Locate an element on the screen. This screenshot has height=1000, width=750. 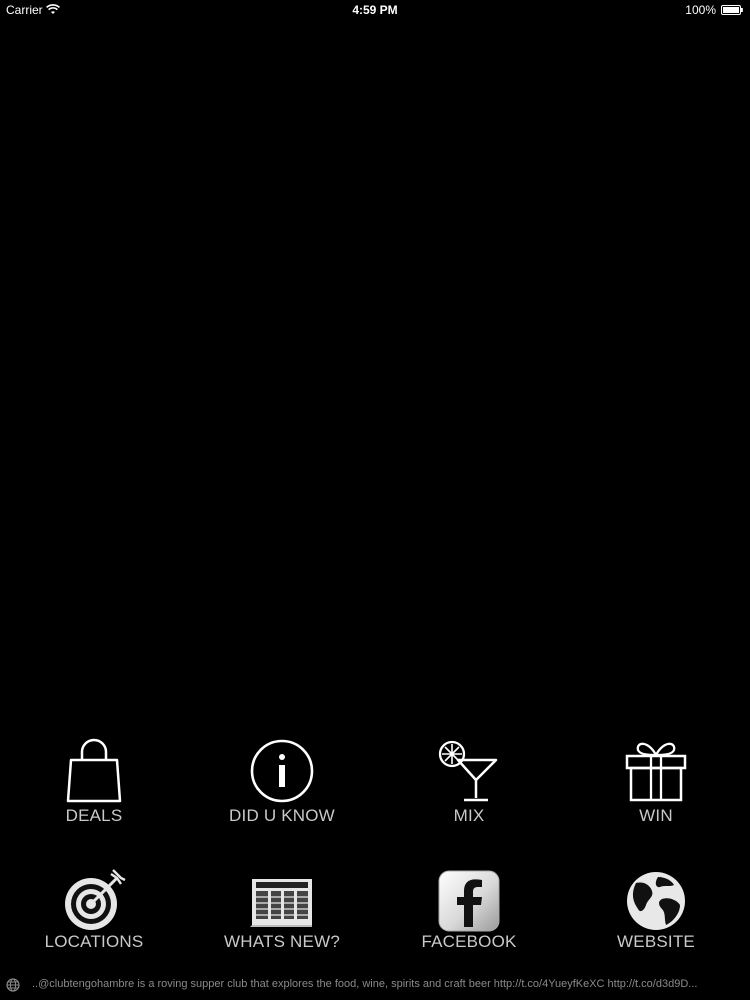
website-button: WEBSITE is located at coordinates (656, 915).